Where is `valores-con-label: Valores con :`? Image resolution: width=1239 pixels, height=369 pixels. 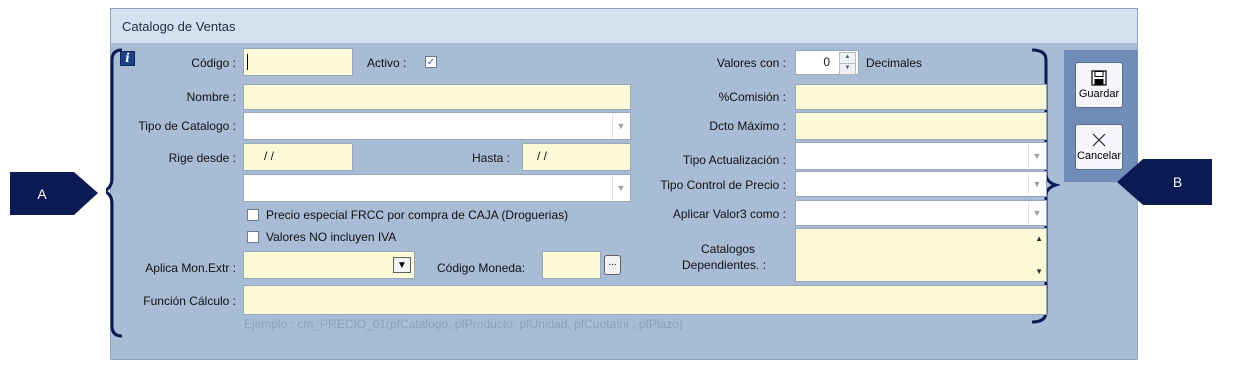
valores-con-label: Valores con : is located at coordinates (751, 63).